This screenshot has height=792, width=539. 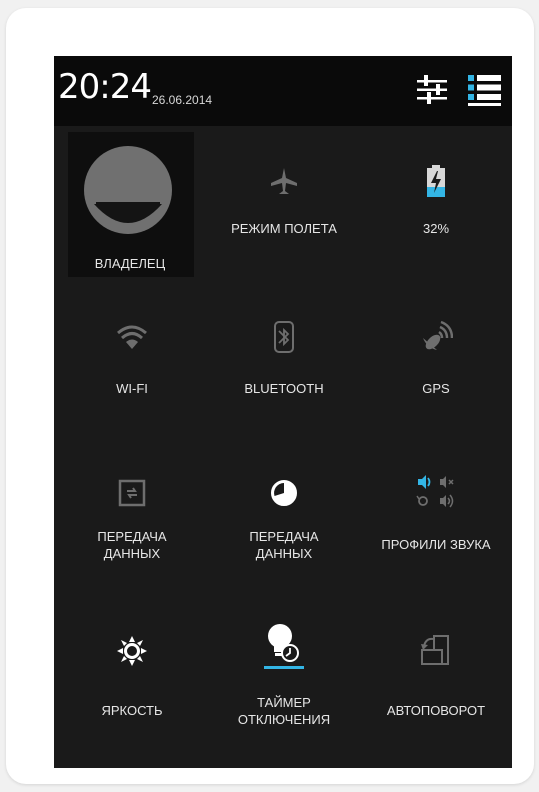 I want to click on tile-sound-profiles-label: ПРОФИЛИ ЗВУКА, so click(x=436, y=544).